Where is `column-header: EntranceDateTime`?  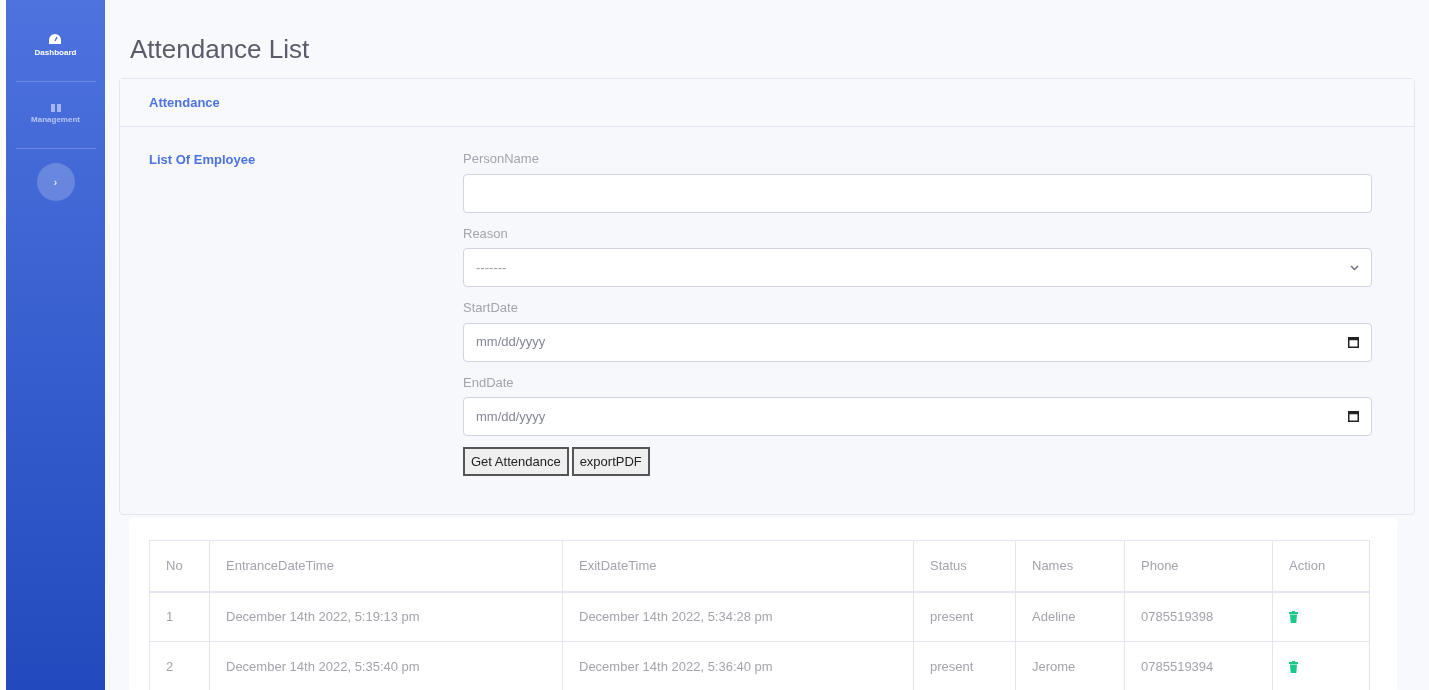 column-header: EntranceDateTime is located at coordinates (386, 566).